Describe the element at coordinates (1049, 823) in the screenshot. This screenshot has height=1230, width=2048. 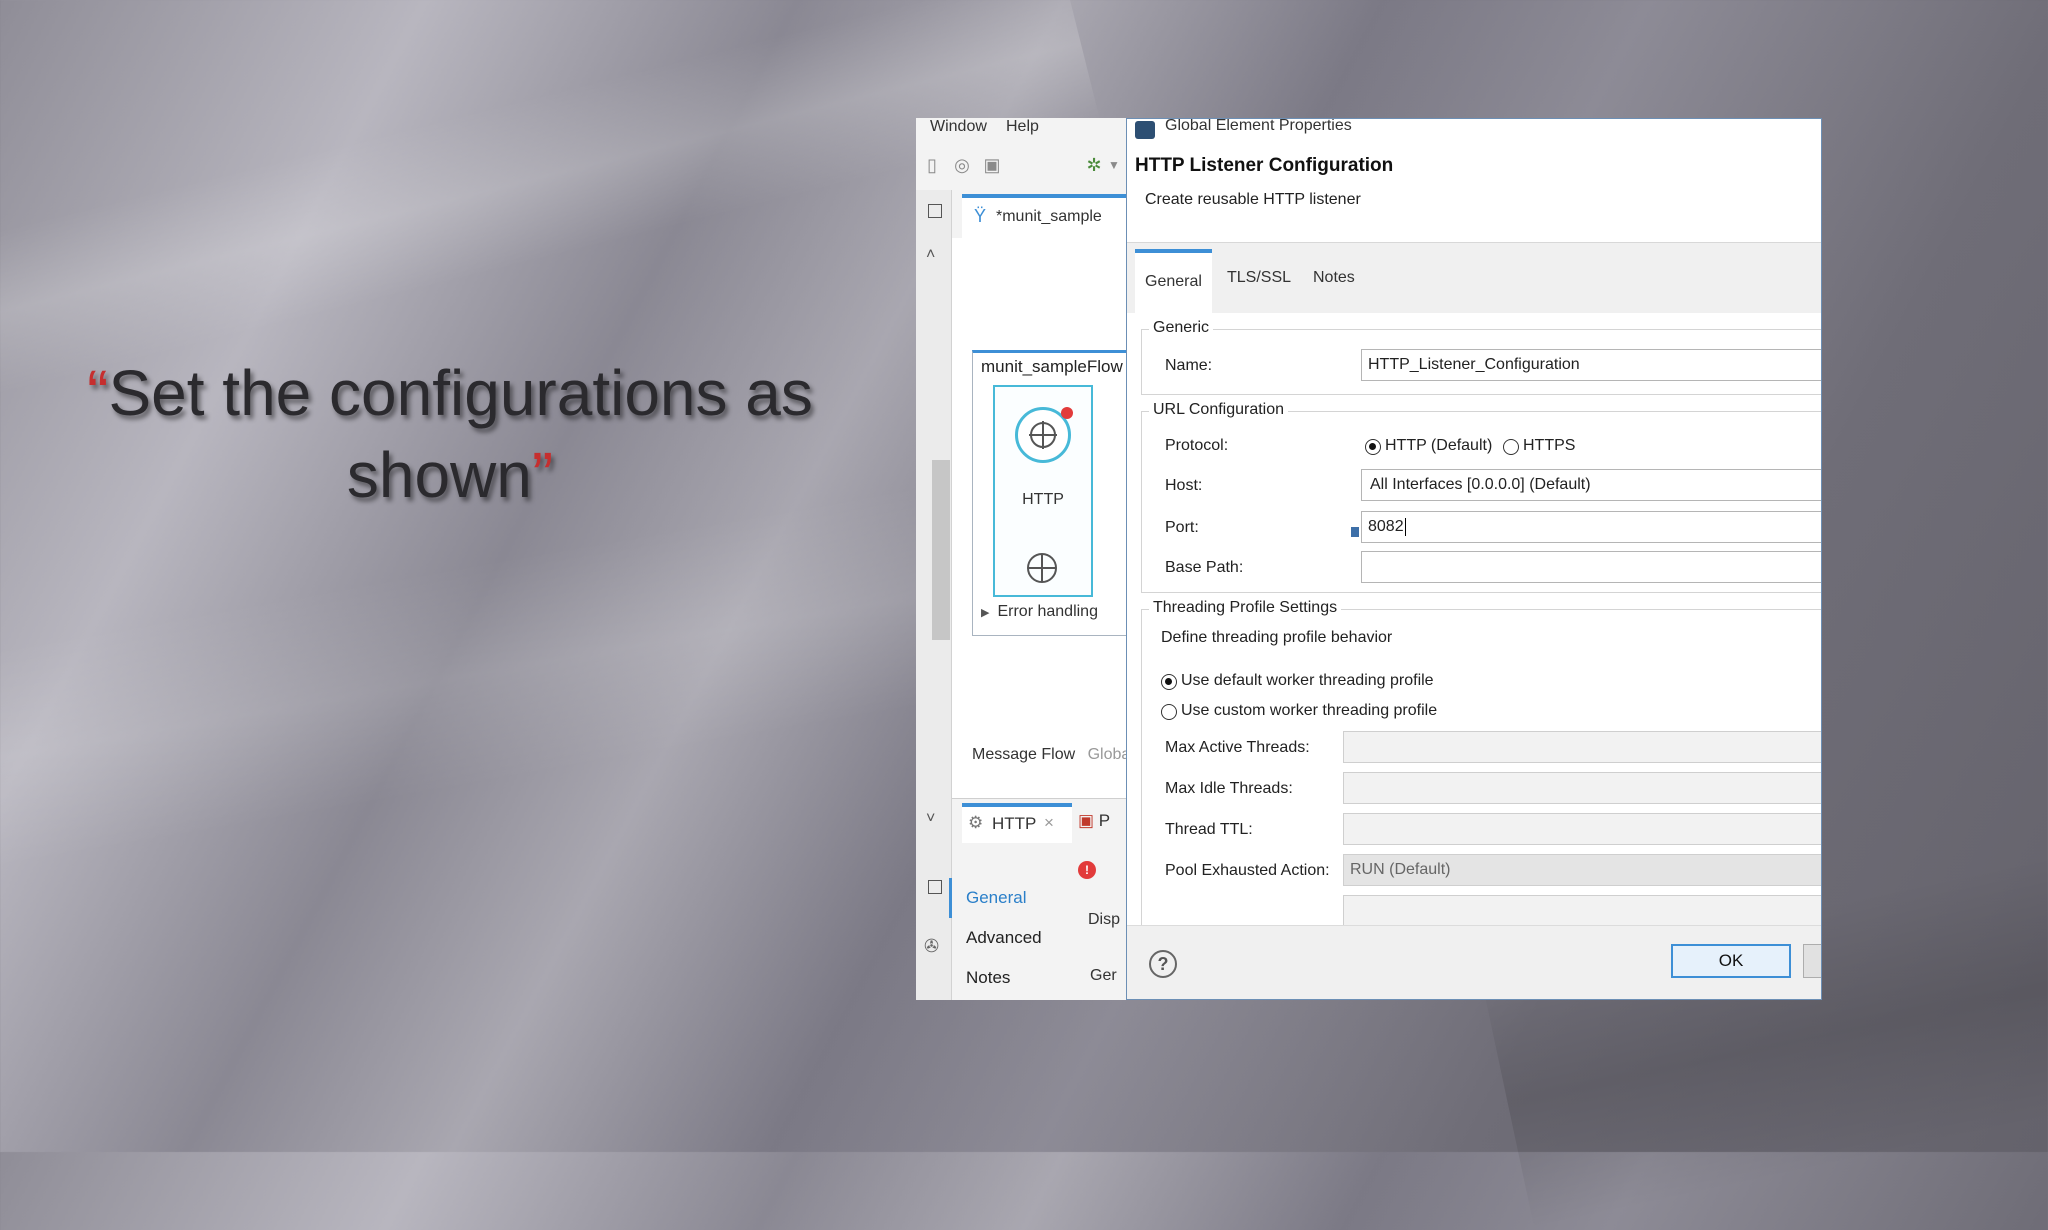
I see `close-icon: ×` at that location.